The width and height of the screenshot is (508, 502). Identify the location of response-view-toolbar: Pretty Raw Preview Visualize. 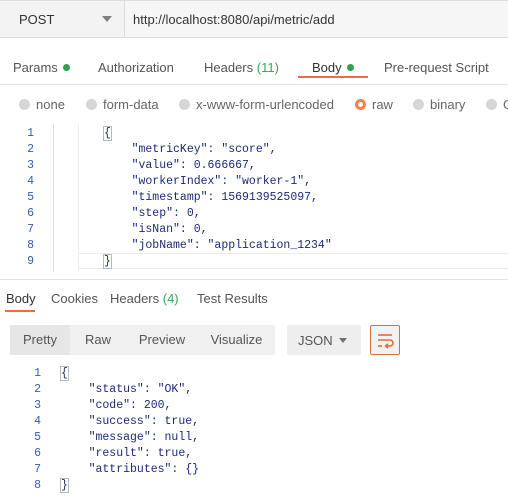
(142, 340).